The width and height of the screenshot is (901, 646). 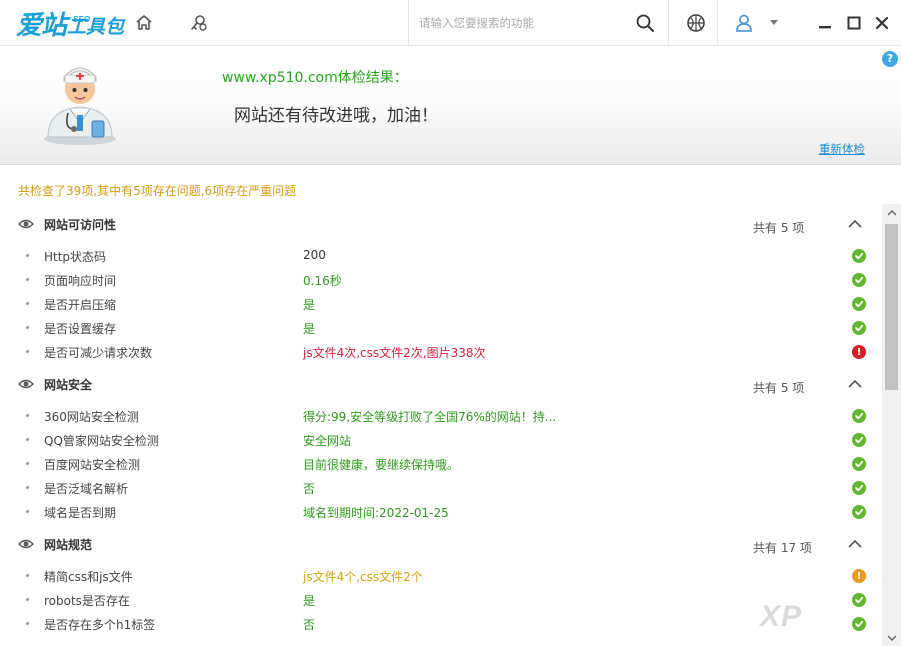 I want to click on logo-tag: SEO, so click(x=81, y=19).